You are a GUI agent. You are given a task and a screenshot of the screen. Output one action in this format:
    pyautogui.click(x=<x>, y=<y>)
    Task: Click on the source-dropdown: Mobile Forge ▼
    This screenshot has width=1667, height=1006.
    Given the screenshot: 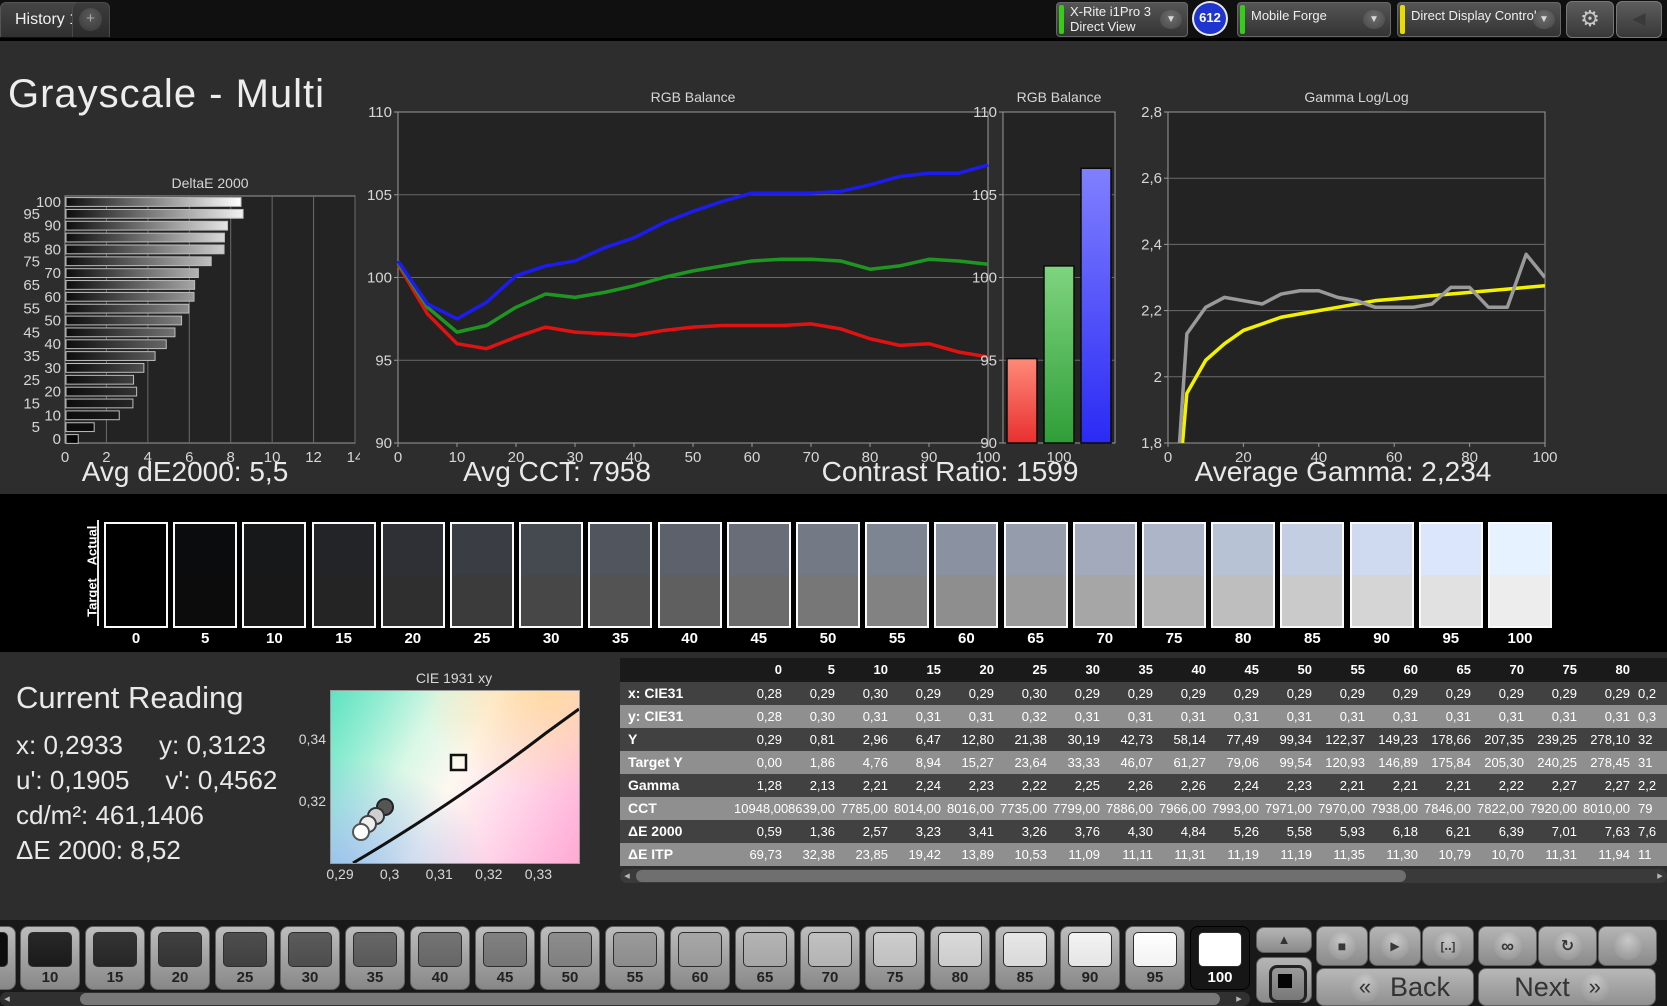 What is the action you would take?
    pyautogui.click(x=1314, y=19)
    